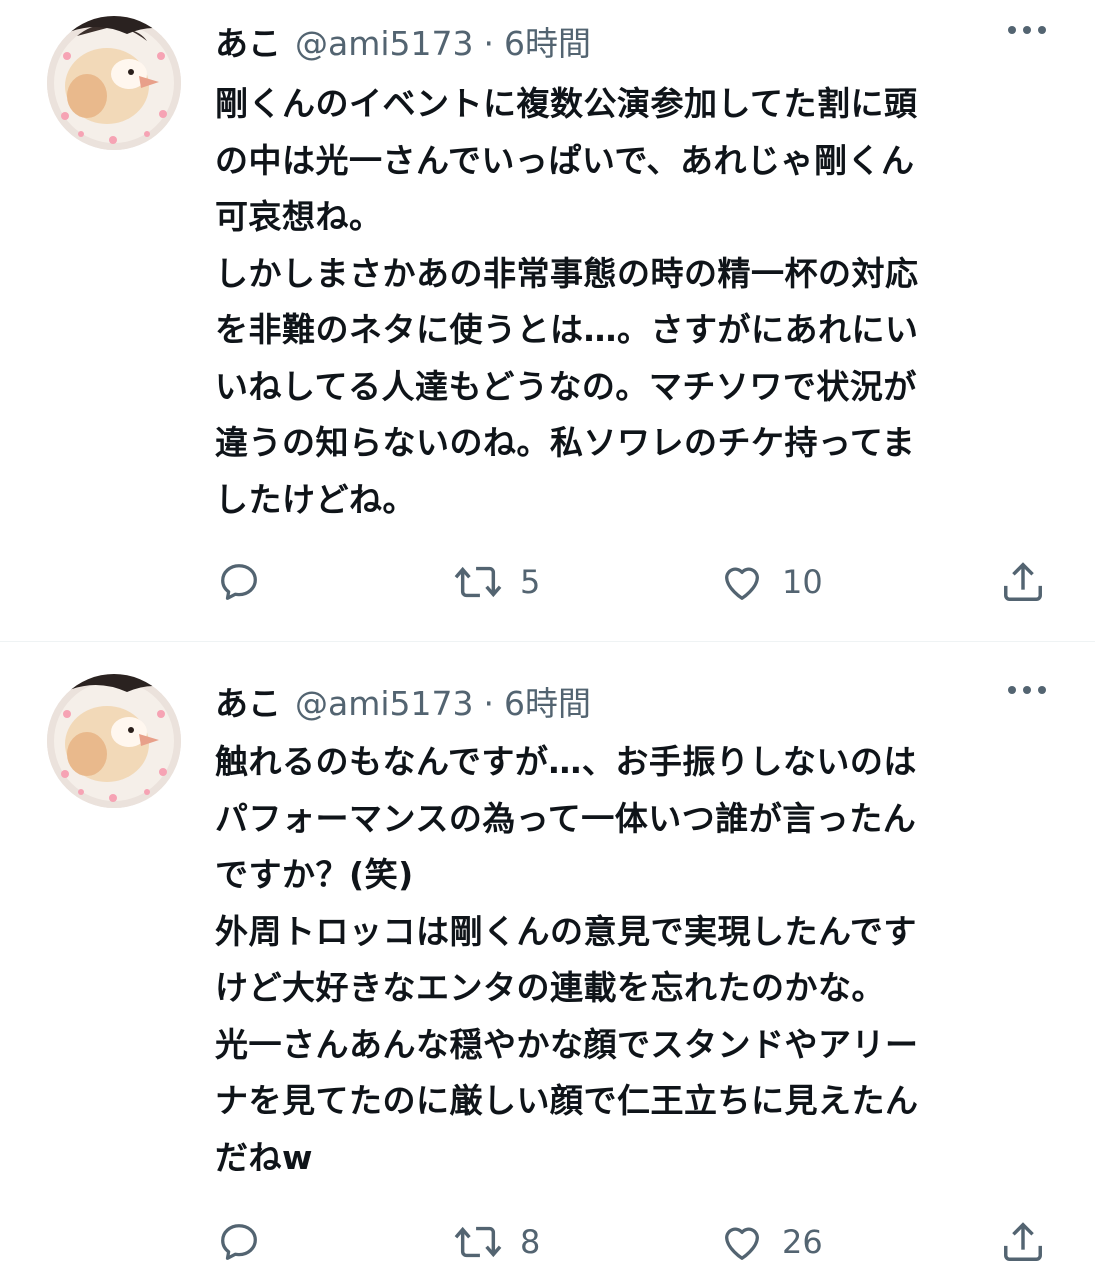 This screenshot has height=1280, width=1095. I want to click on retweet-count: 8, so click(530, 1242).